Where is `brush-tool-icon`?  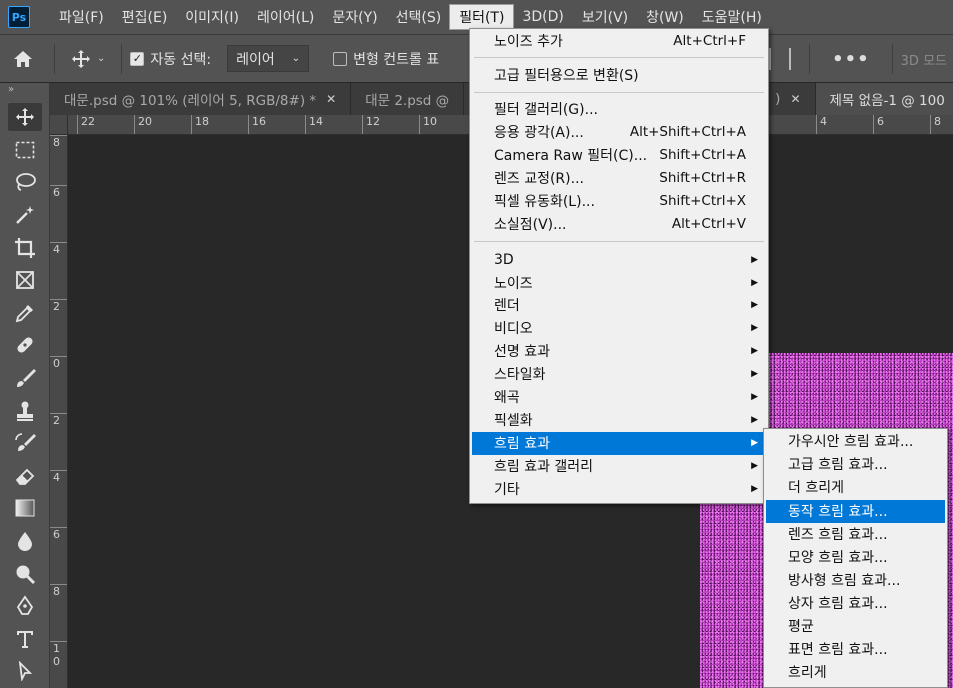 brush-tool-icon is located at coordinates (26, 378).